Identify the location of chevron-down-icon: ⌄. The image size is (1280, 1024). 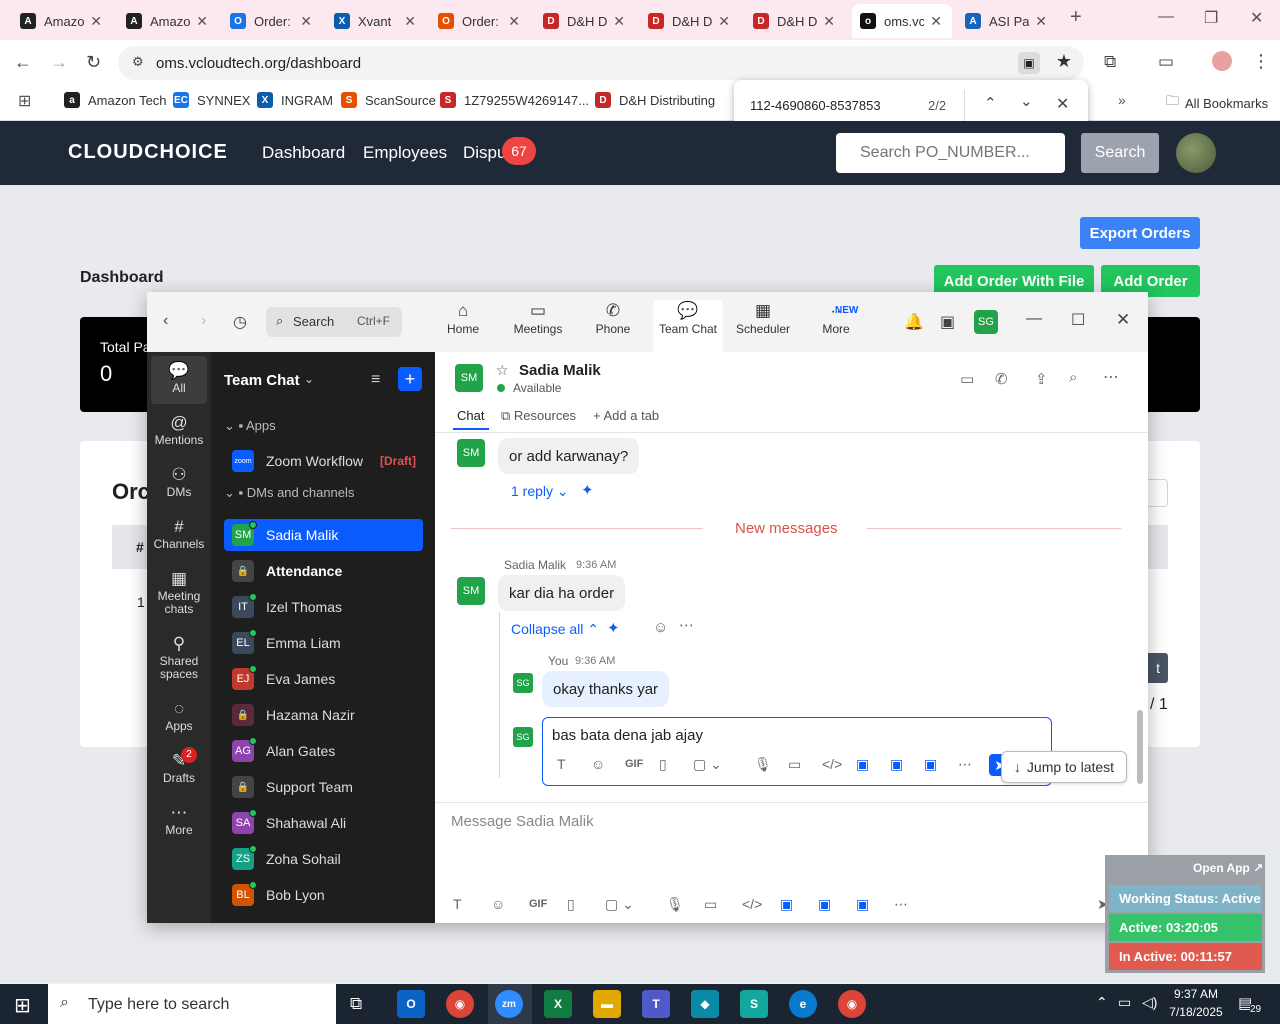
(309, 379).